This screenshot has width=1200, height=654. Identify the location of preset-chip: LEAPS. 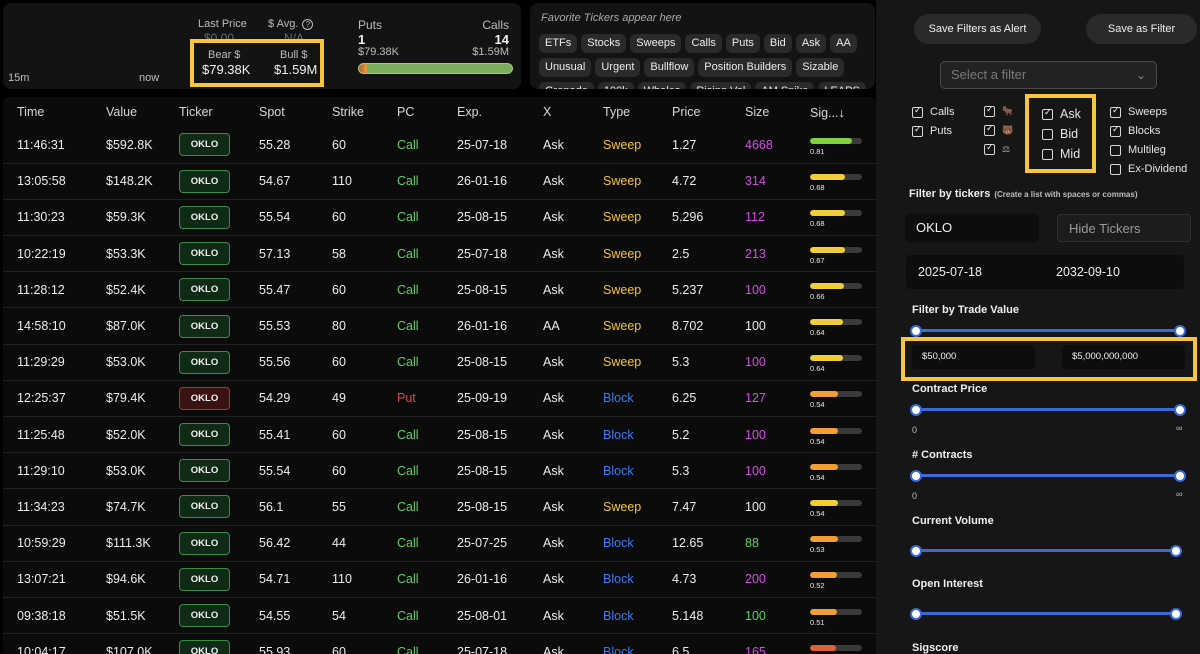
(842, 85).